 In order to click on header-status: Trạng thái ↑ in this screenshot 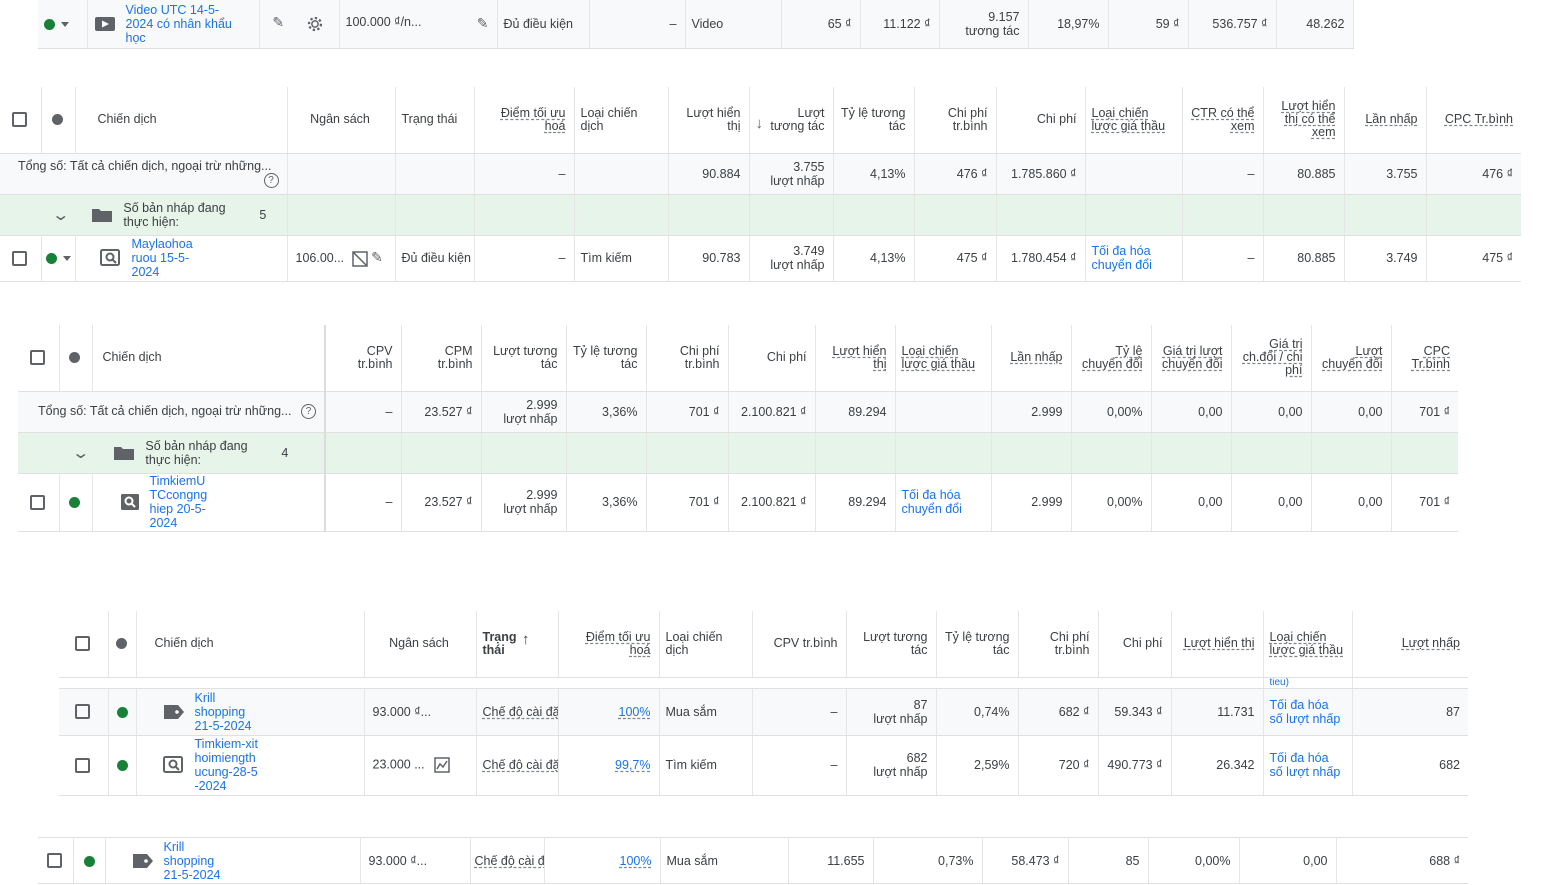, I will do `click(517, 644)`.